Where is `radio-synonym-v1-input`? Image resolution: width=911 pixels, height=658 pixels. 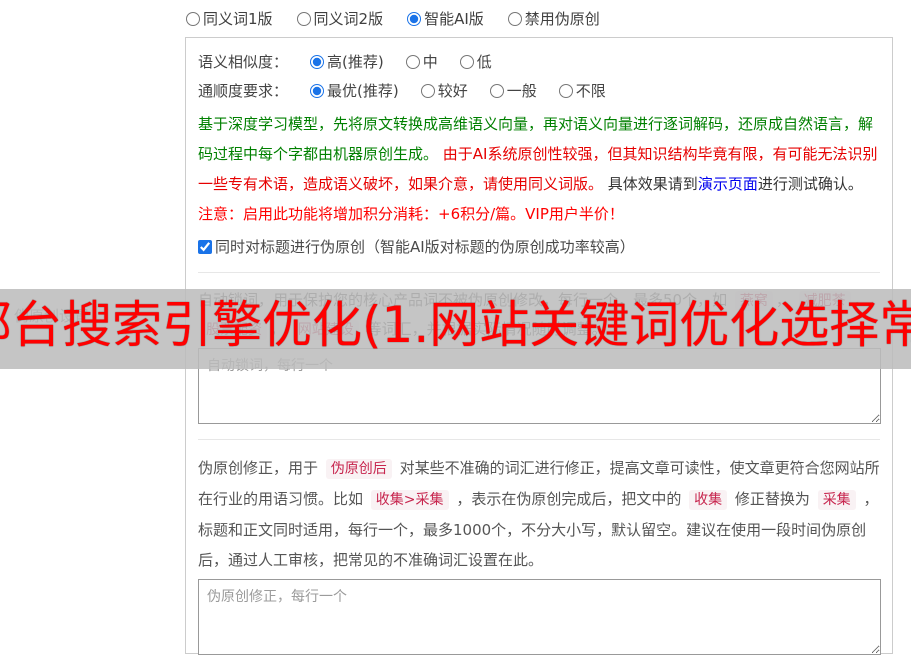 radio-synonym-v1-input is located at coordinates (193, 18).